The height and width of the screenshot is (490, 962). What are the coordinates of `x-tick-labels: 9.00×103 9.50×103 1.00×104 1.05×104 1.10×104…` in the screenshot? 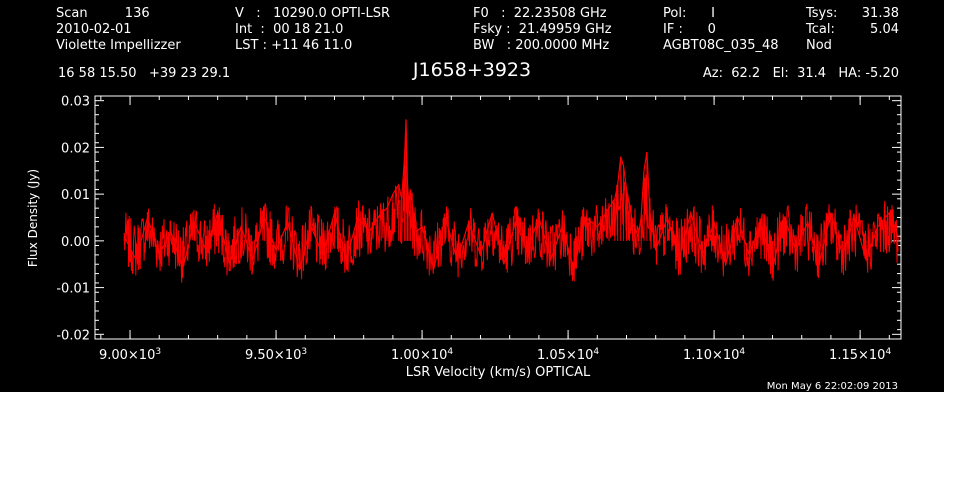 It's located at (495, 355).